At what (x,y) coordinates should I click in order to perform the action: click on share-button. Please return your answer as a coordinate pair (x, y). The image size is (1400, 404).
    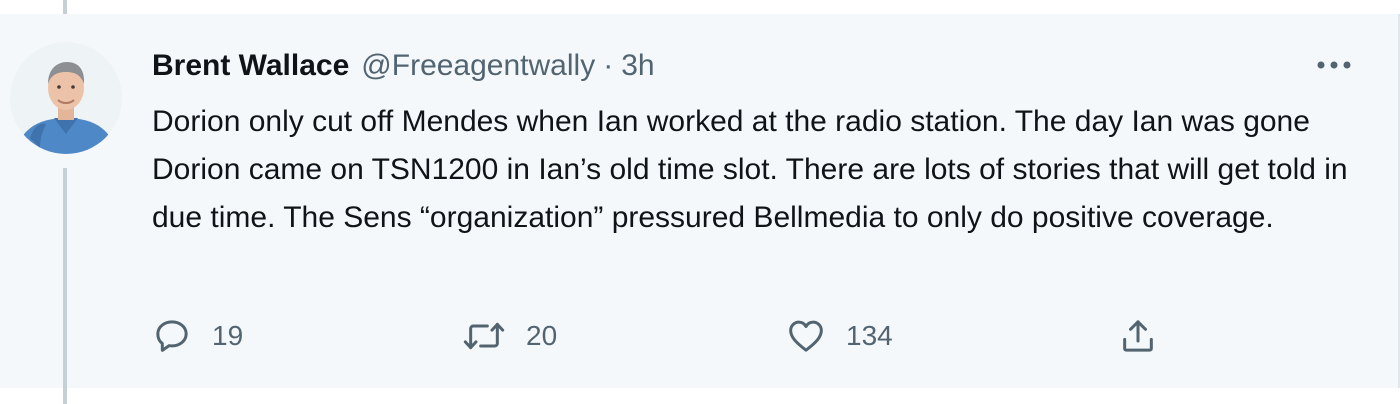
    Looking at the image, I should click on (1138, 336).